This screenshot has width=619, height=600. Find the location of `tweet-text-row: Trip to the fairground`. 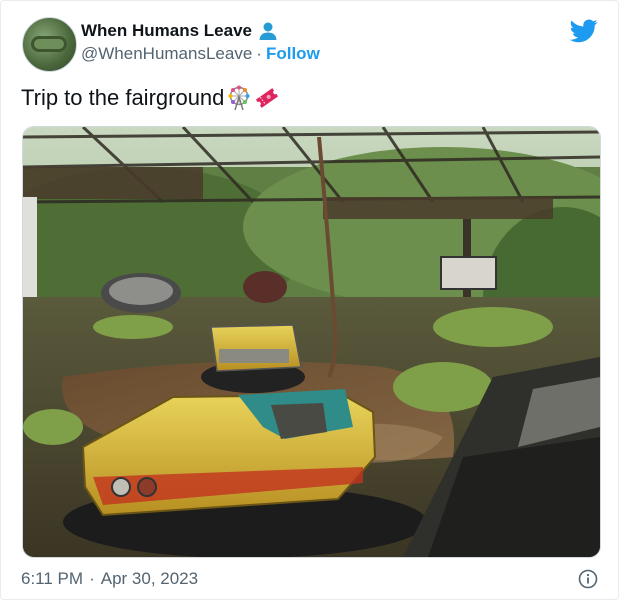

tweet-text-row: Trip to the fairground is located at coordinates (150, 98).